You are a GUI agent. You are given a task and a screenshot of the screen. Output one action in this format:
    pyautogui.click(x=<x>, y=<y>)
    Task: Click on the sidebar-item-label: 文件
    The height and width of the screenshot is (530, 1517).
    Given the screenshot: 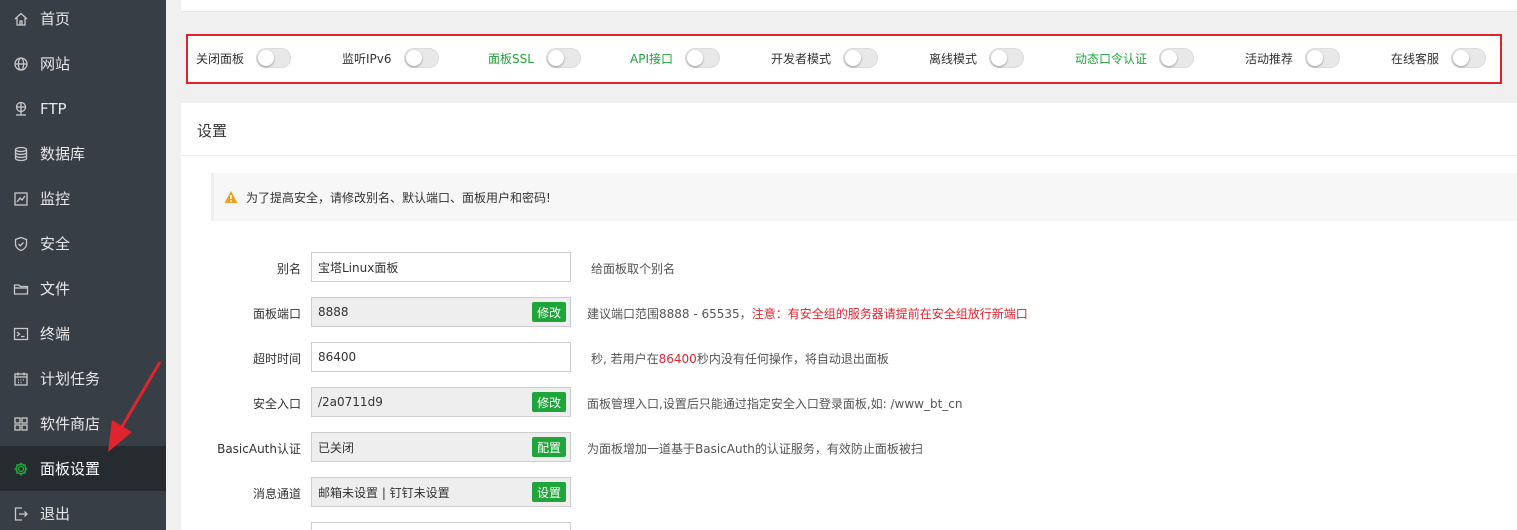 What is the action you would take?
    pyautogui.click(x=55, y=289)
    